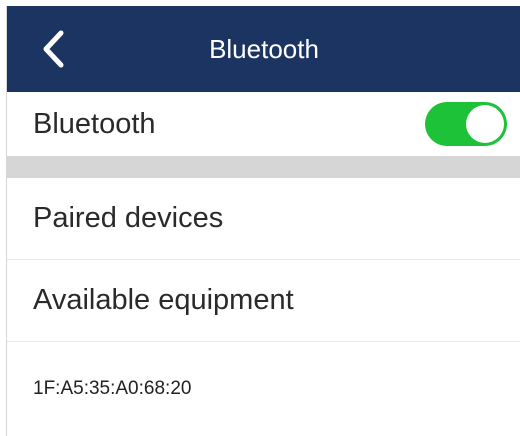 This screenshot has height=436, width=520. I want to click on back-button, so click(53, 49).